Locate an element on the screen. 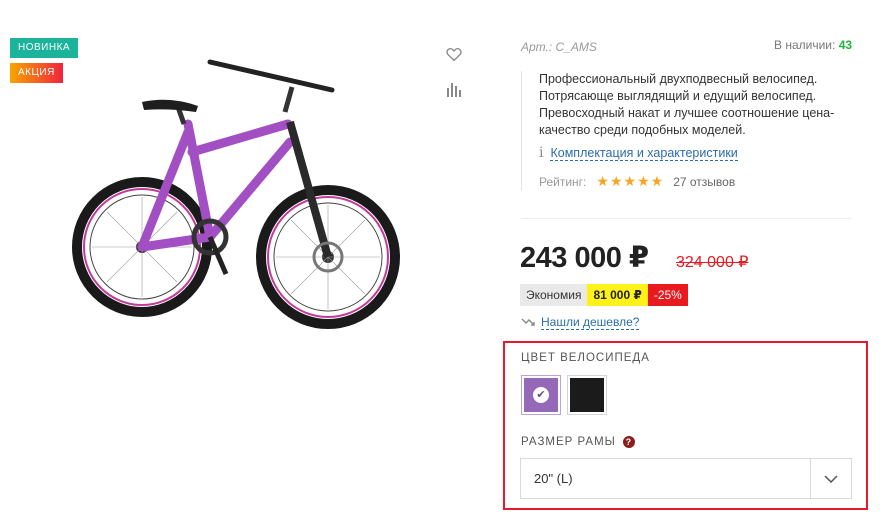  product-options-panel: Цвет велосипеда ✔ Размер рамы ? 20" (L) is located at coordinates (685, 425).